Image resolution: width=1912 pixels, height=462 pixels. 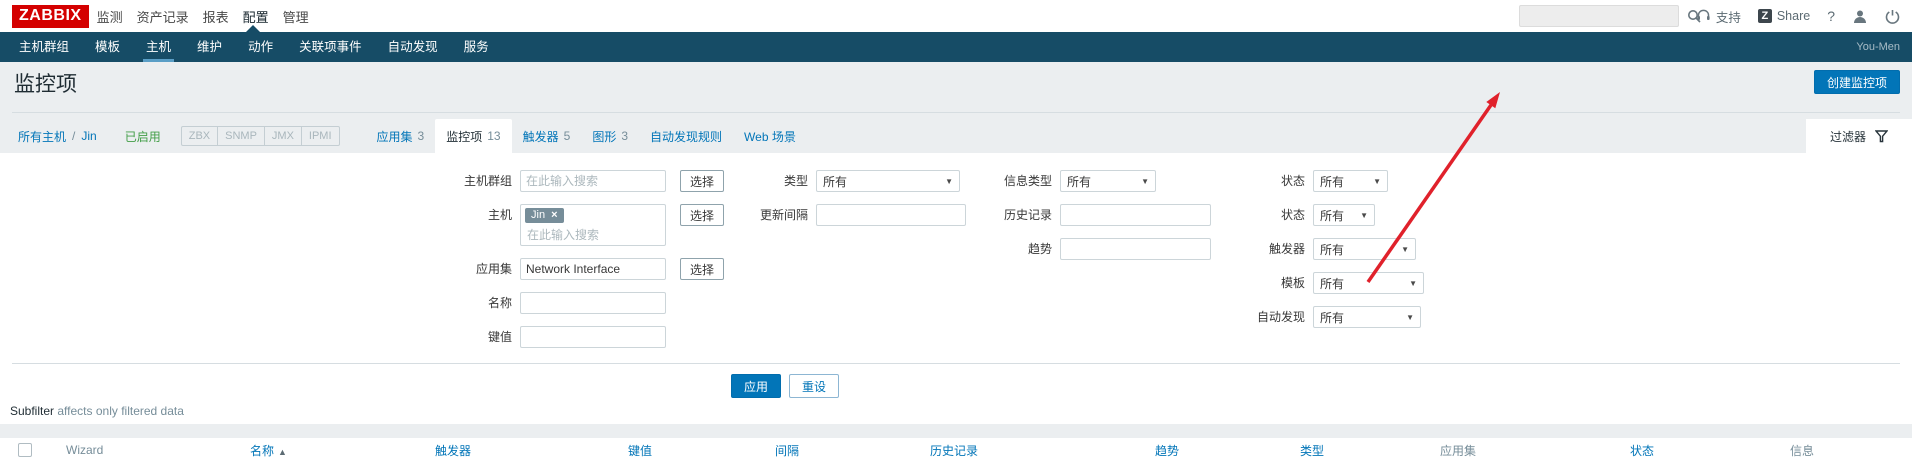 I want to click on search-box, so click(x=1609, y=16).